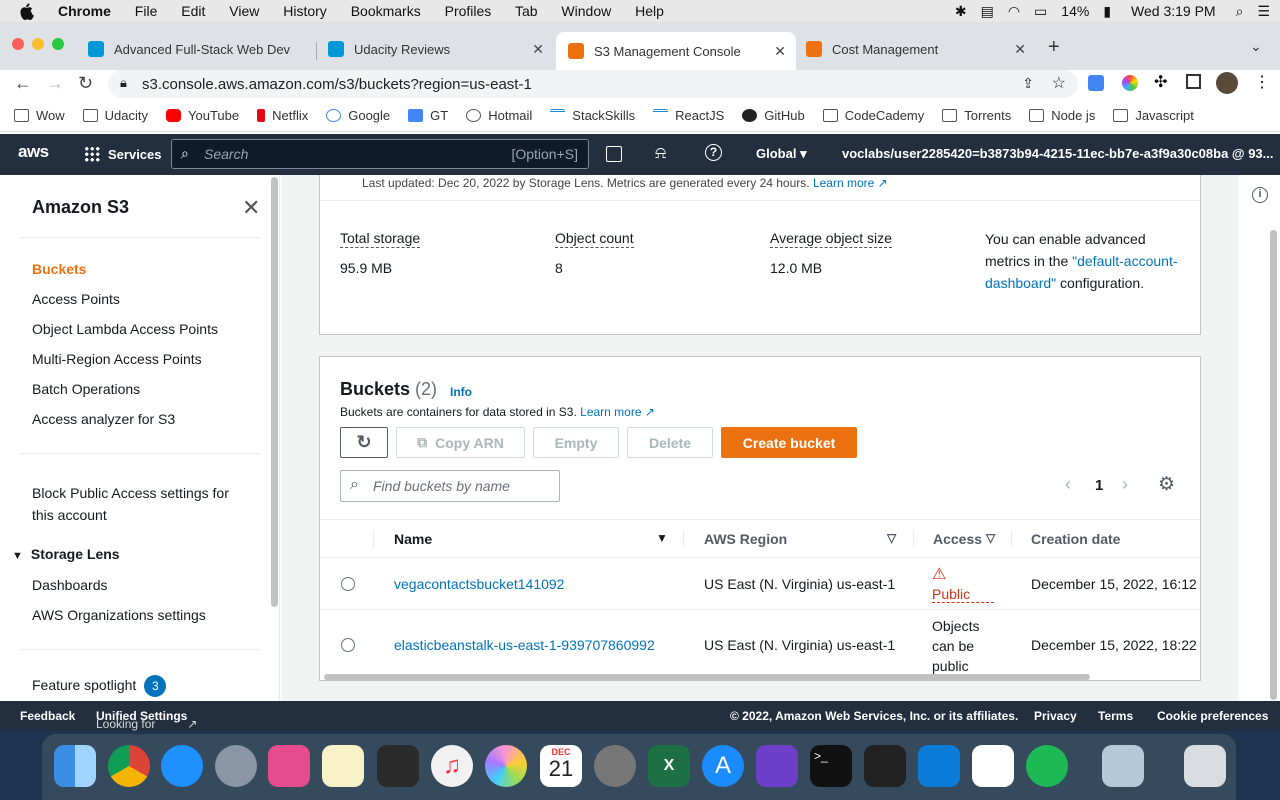  I want to click on notes-icon, so click(343, 766).